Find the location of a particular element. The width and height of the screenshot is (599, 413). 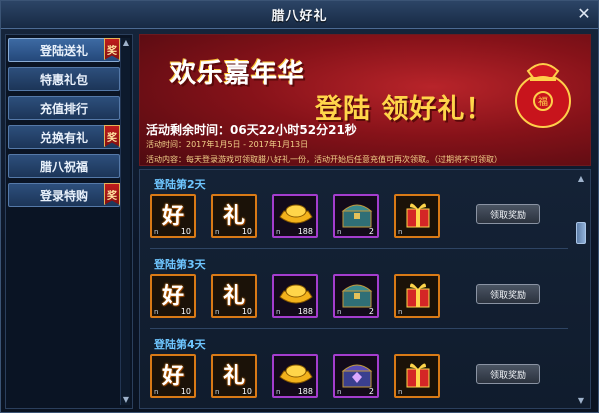

sidebar-item-label: 兑换有礼 is located at coordinates (63, 137).